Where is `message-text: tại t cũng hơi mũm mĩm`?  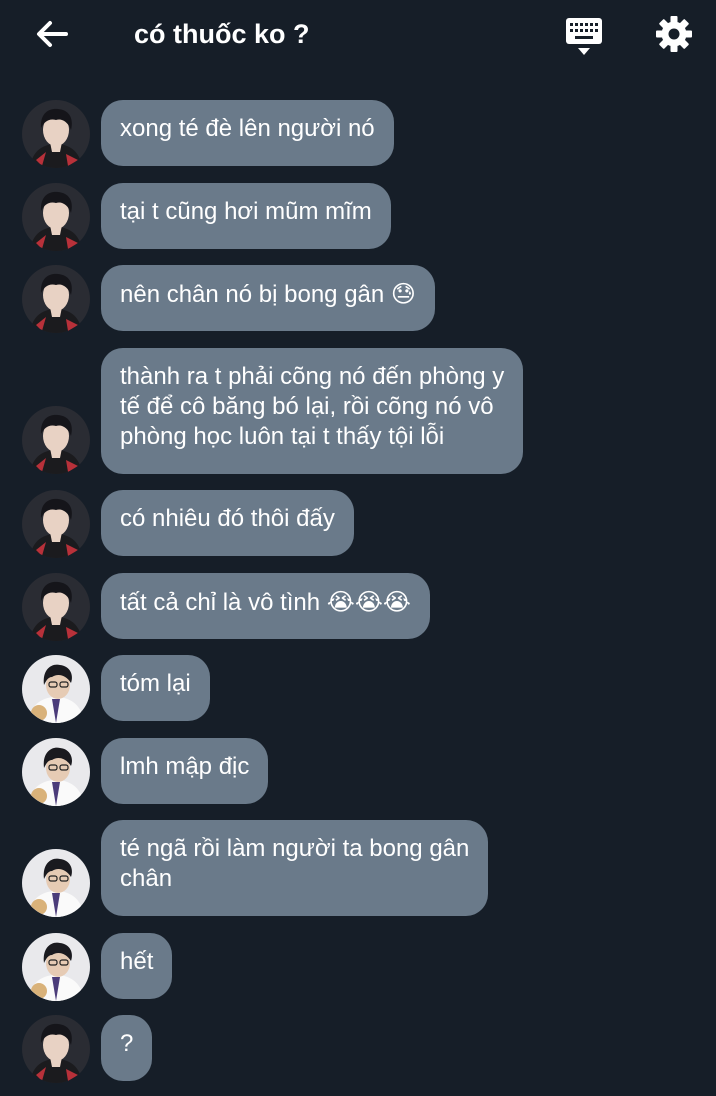 message-text: tại t cũng hơi mũm mĩm is located at coordinates (246, 211).